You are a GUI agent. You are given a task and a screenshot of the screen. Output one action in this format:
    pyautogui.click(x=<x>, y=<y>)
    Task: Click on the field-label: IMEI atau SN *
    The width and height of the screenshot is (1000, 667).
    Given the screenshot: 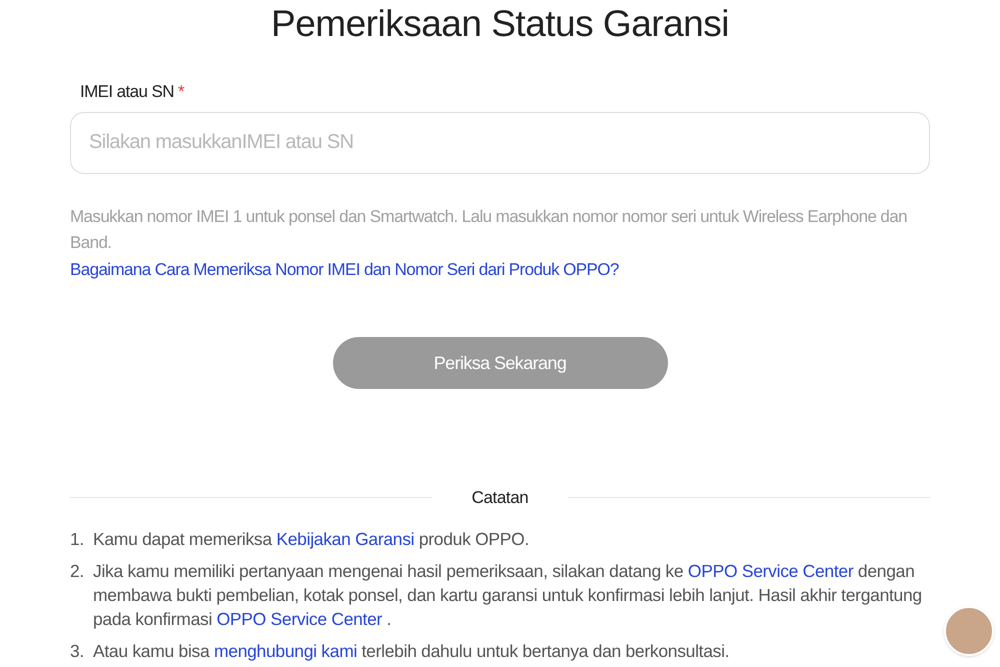 What is the action you would take?
    pyautogui.click(x=132, y=92)
    